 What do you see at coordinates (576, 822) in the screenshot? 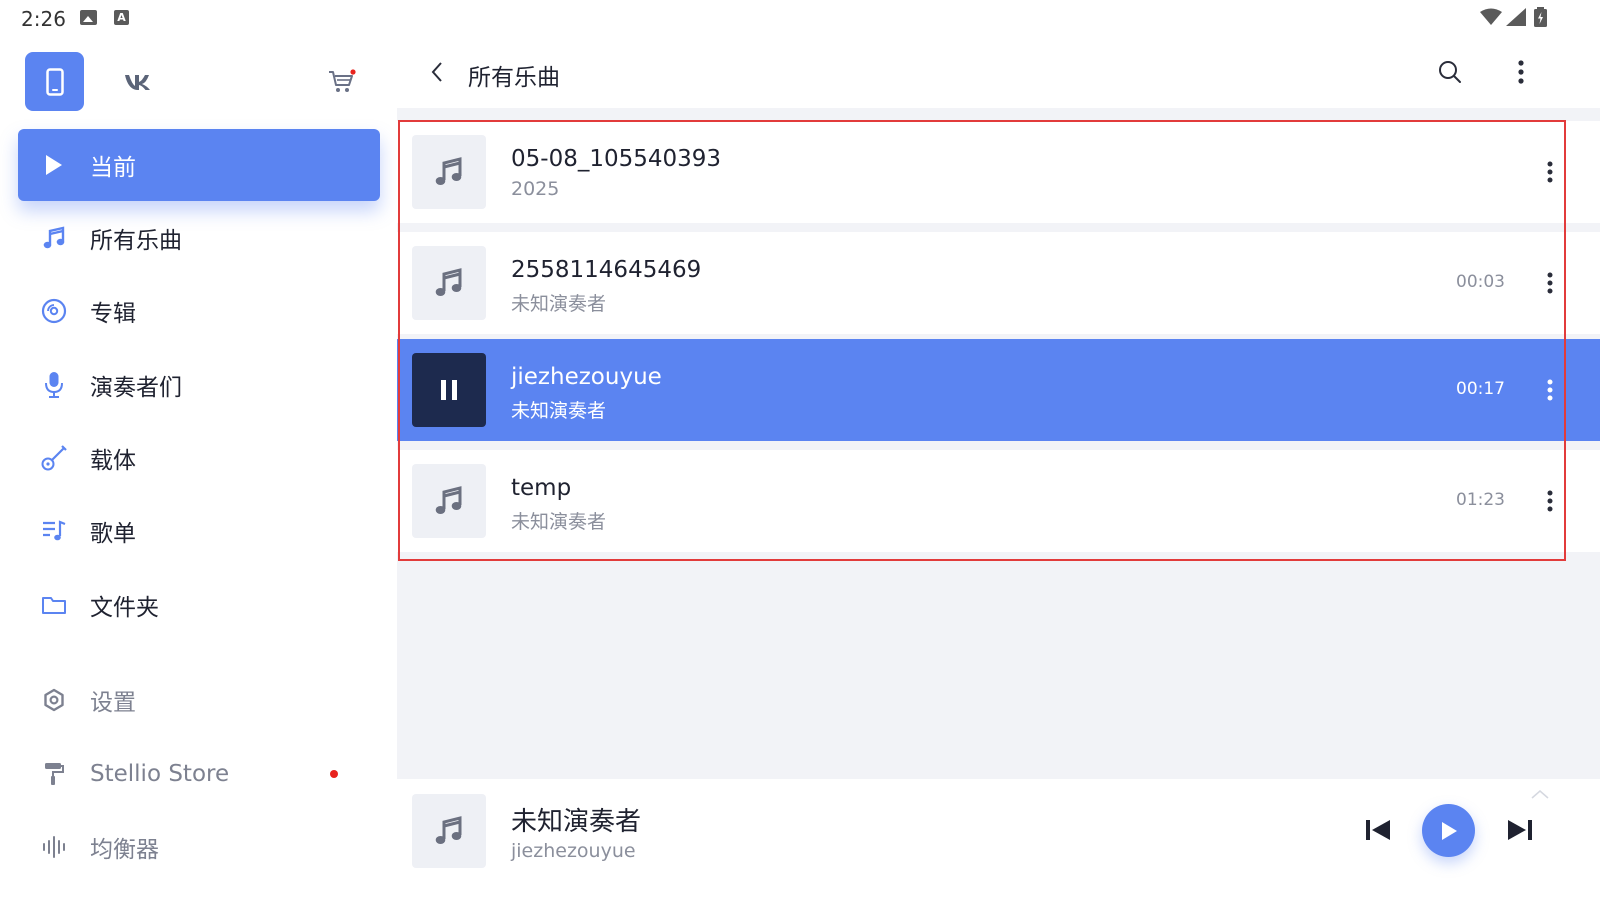
I see `player-title: 未知演奏者` at bounding box center [576, 822].